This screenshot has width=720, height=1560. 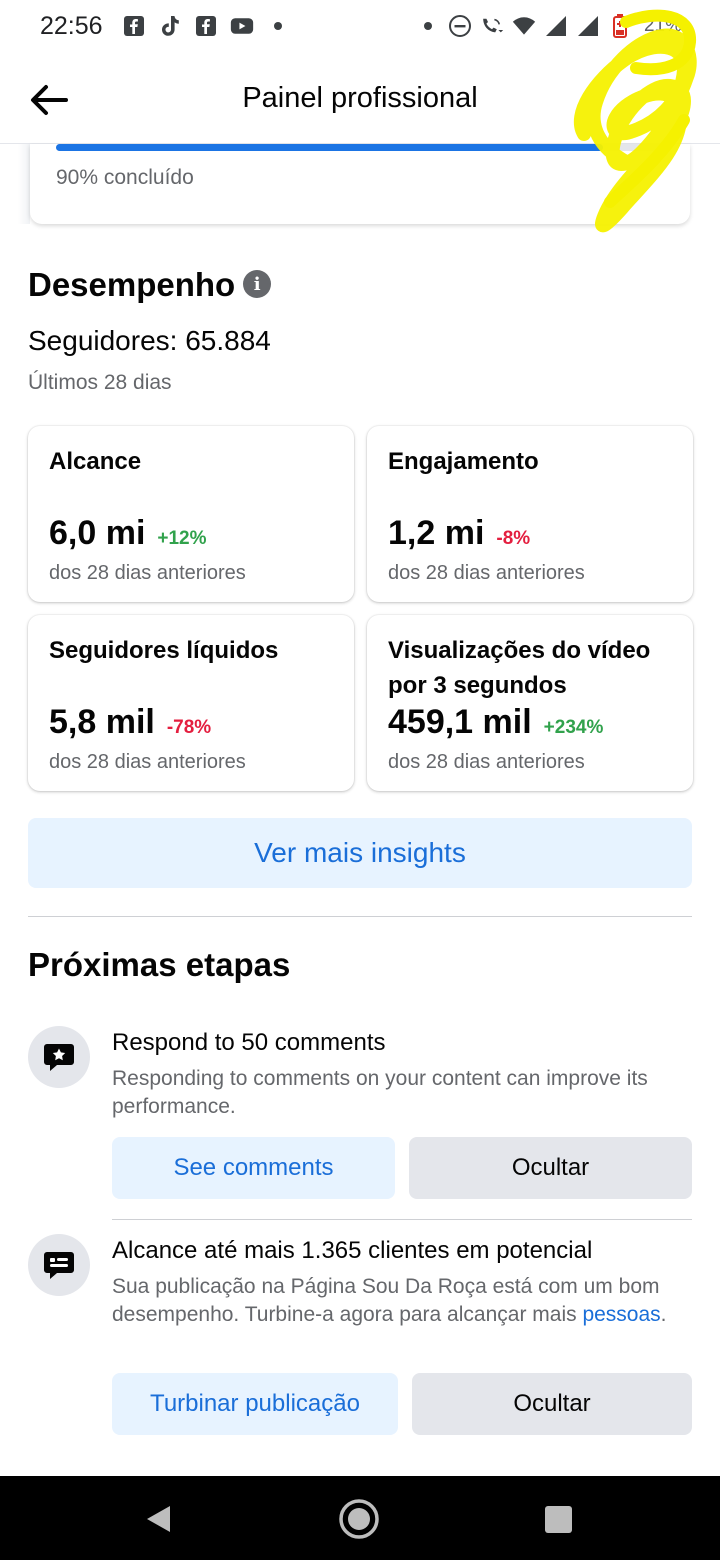 What do you see at coordinates (24, 184) in the screenshot?
I see `card-shadow` at bounding box center [24, 184].